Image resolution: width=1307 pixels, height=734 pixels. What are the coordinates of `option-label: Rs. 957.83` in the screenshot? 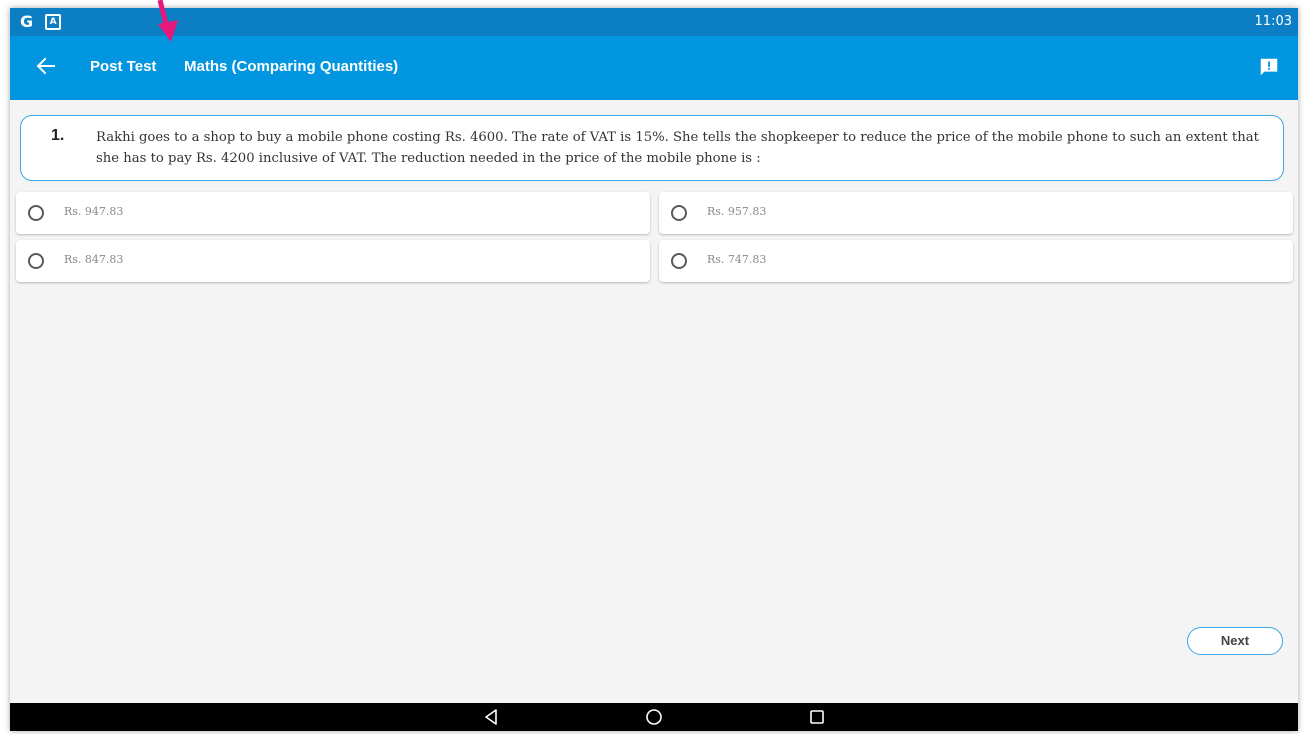 It's located at (737, 211).